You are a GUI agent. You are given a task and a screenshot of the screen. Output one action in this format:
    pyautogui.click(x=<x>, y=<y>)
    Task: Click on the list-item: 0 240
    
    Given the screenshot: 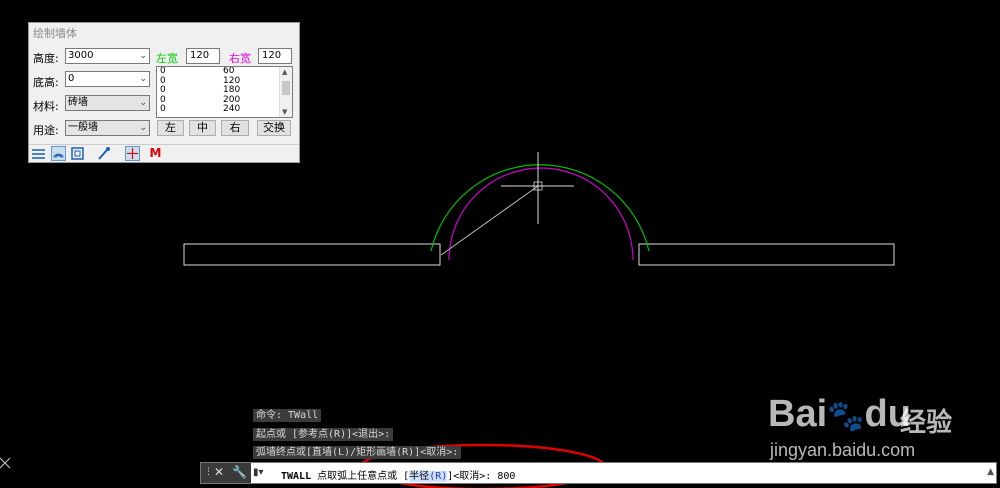 What is the action you would take?
    pyautogui.click(x=224, y=109)
    